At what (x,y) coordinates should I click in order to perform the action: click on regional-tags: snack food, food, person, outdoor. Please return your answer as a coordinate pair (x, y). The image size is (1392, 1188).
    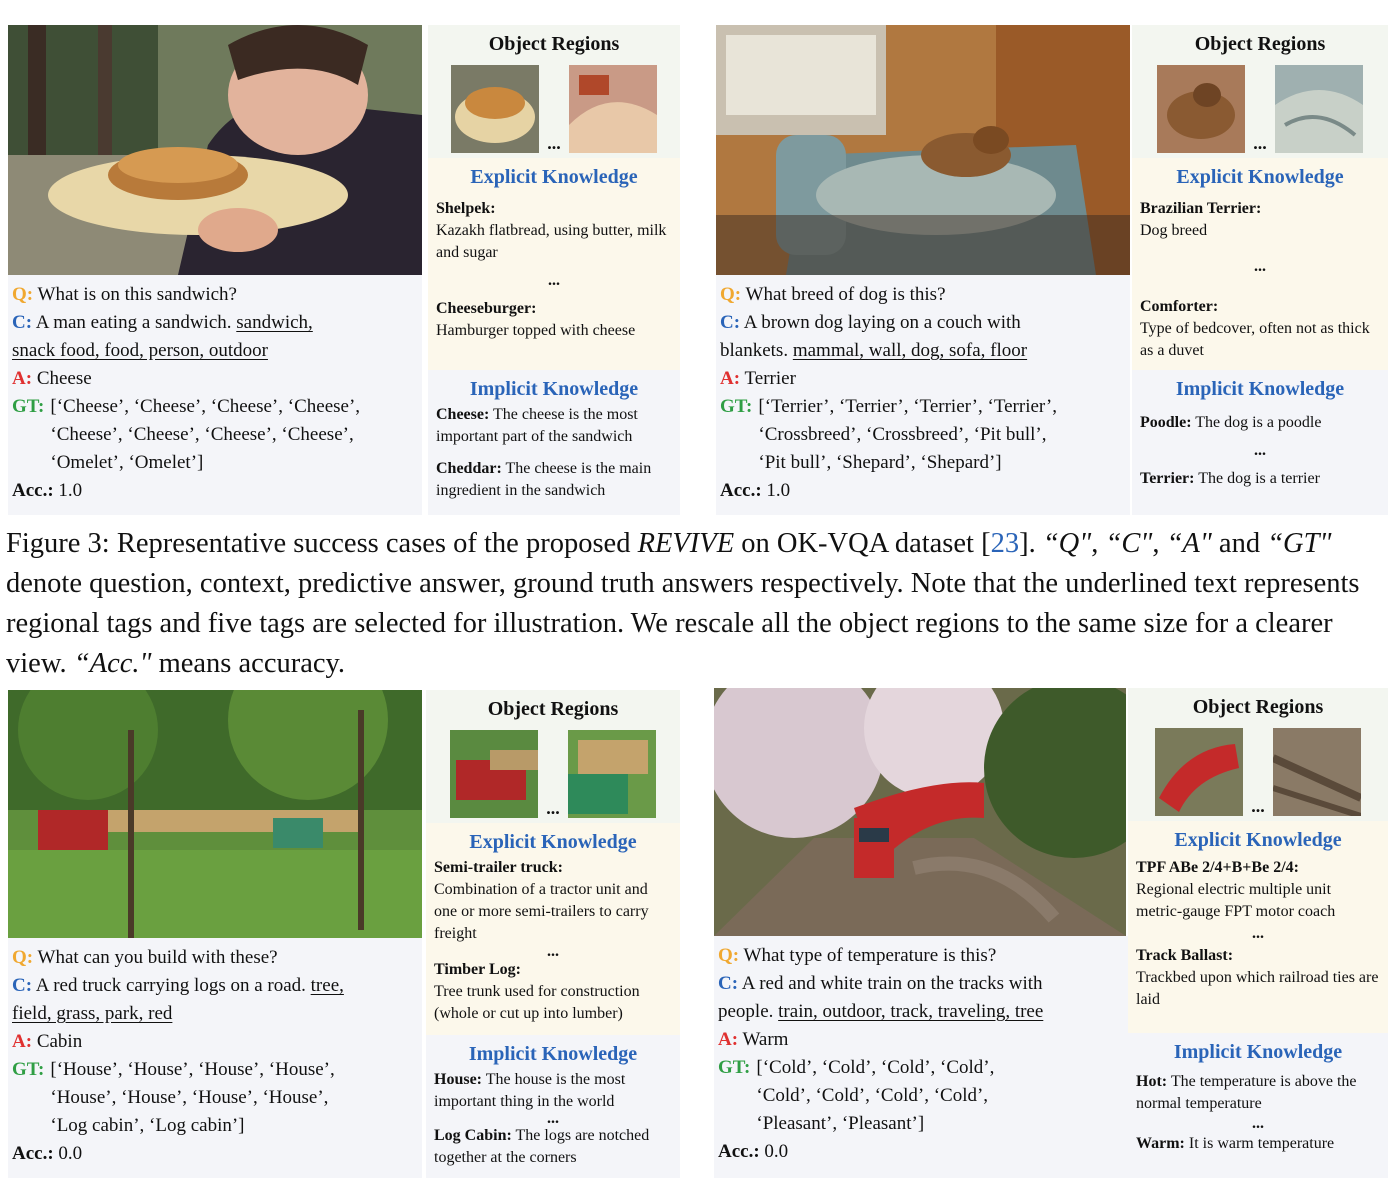
    Looking at the image, I should click on (140, 350).